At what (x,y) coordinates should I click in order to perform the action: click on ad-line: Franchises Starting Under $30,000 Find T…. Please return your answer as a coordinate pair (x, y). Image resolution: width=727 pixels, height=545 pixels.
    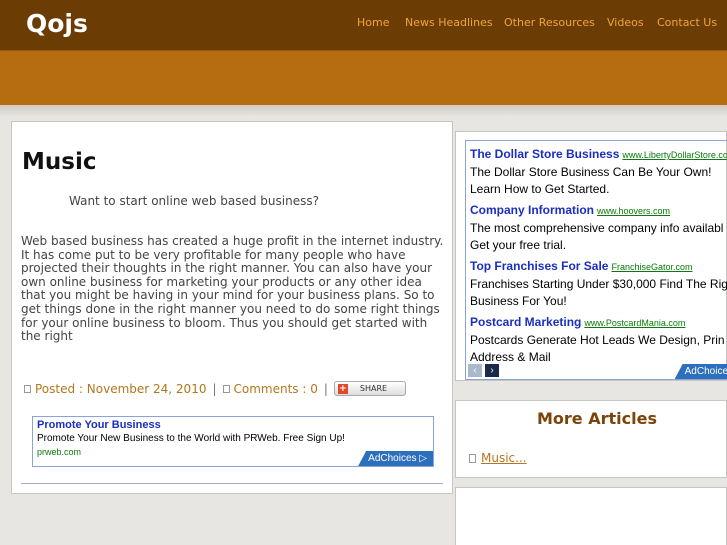
    Looking at the image, I should click on (598, 284).